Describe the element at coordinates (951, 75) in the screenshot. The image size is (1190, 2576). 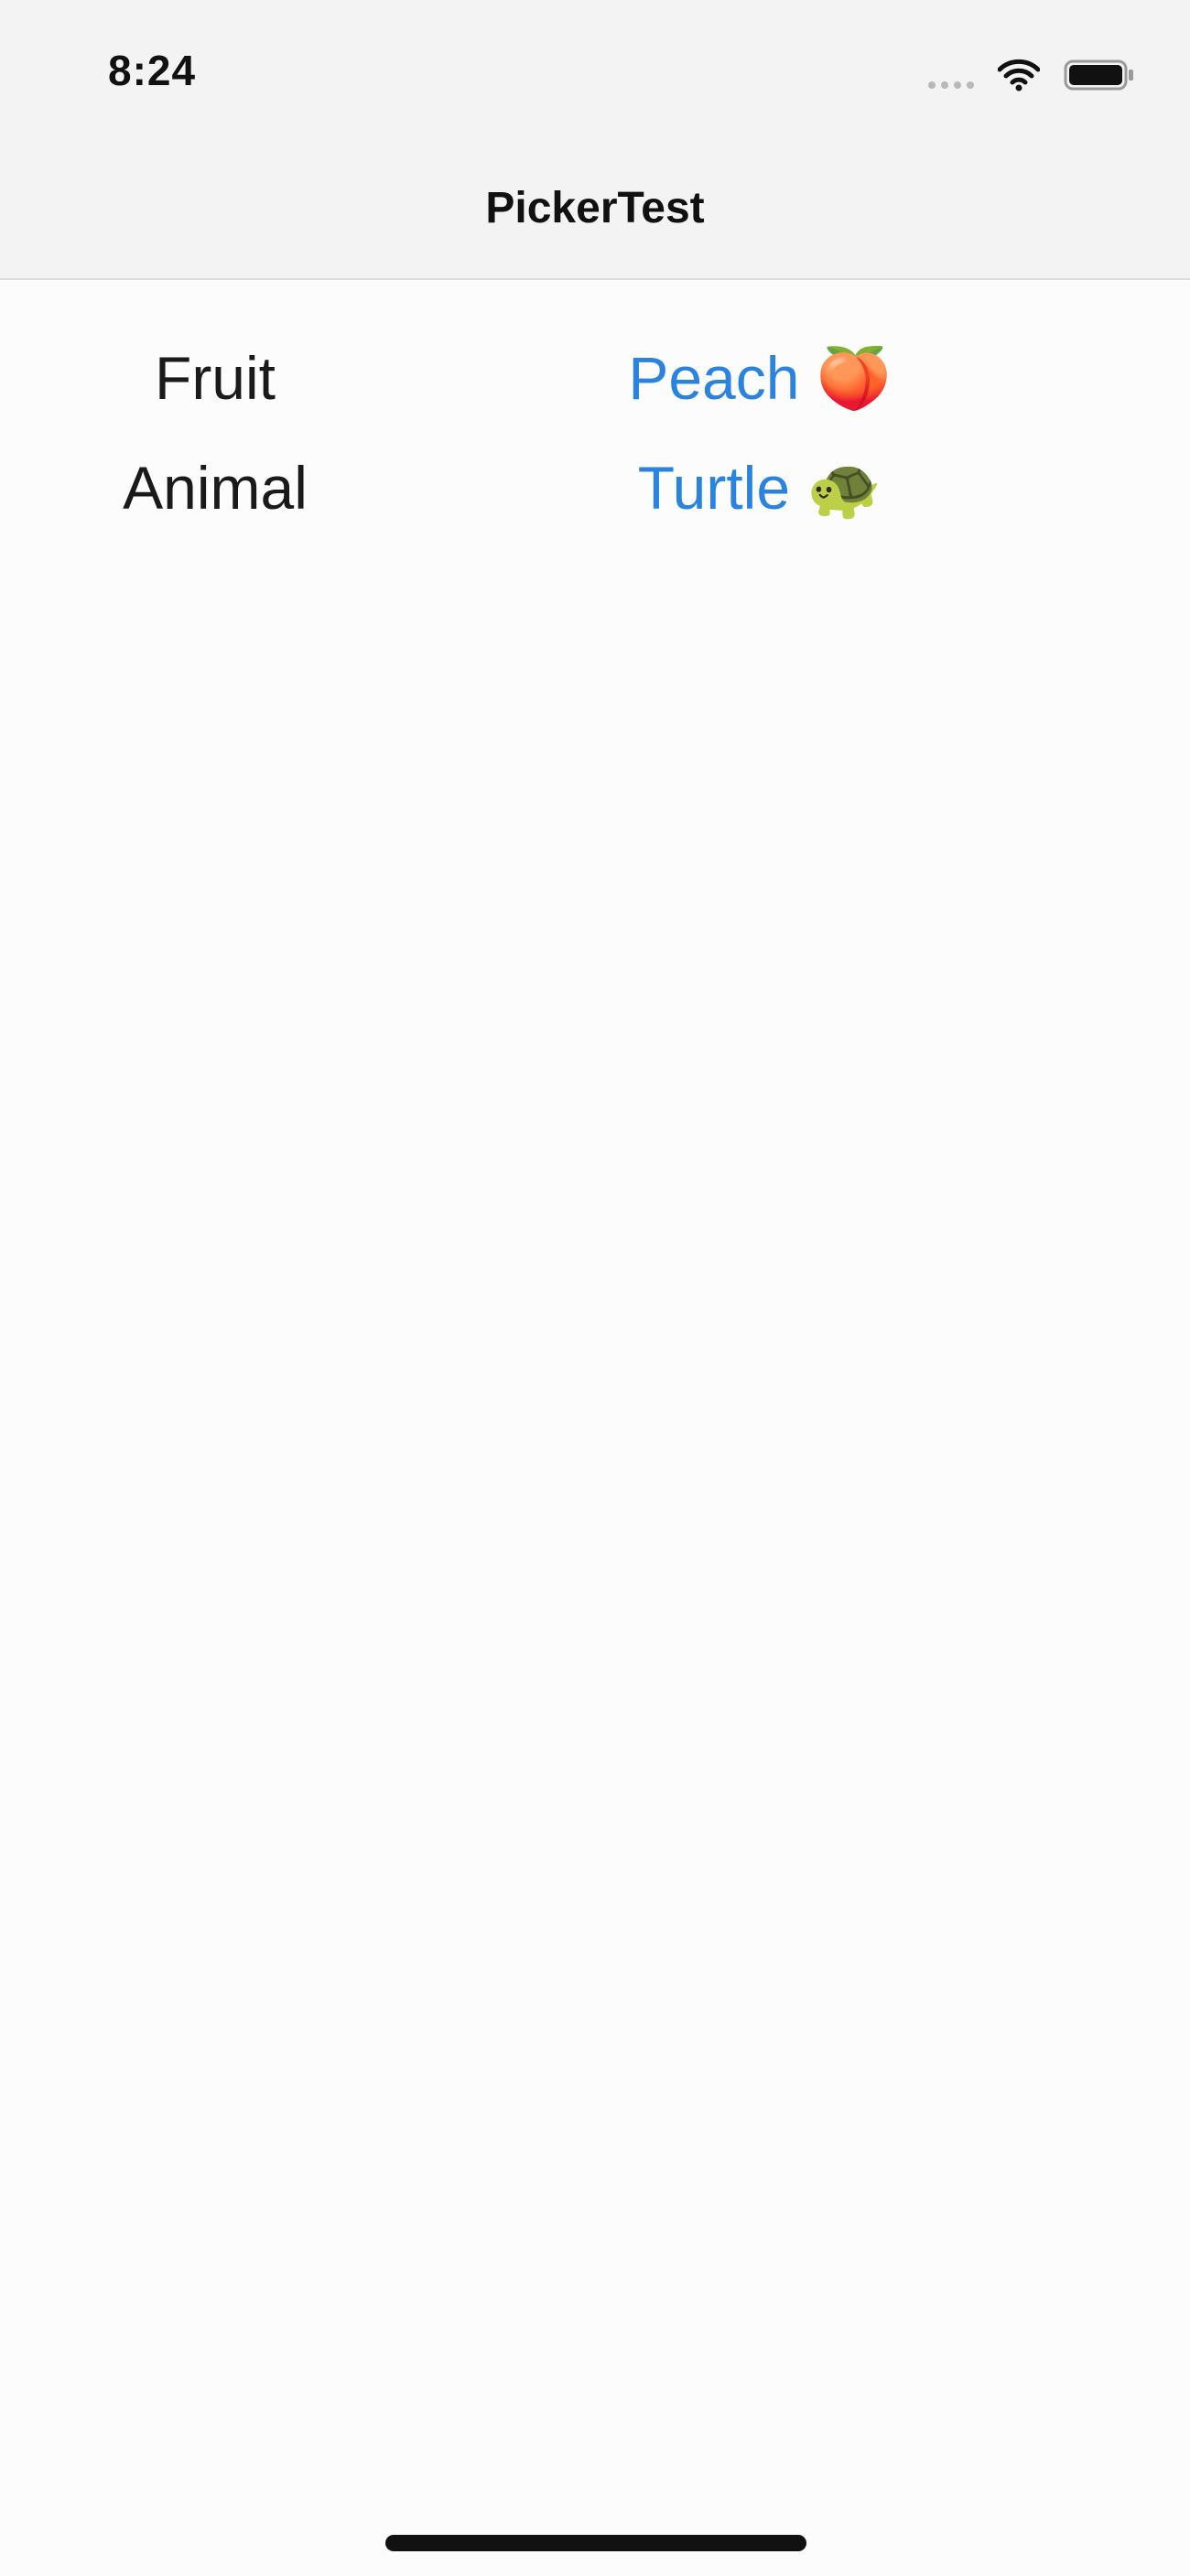
I see `cellular-signal-icon` at that location.